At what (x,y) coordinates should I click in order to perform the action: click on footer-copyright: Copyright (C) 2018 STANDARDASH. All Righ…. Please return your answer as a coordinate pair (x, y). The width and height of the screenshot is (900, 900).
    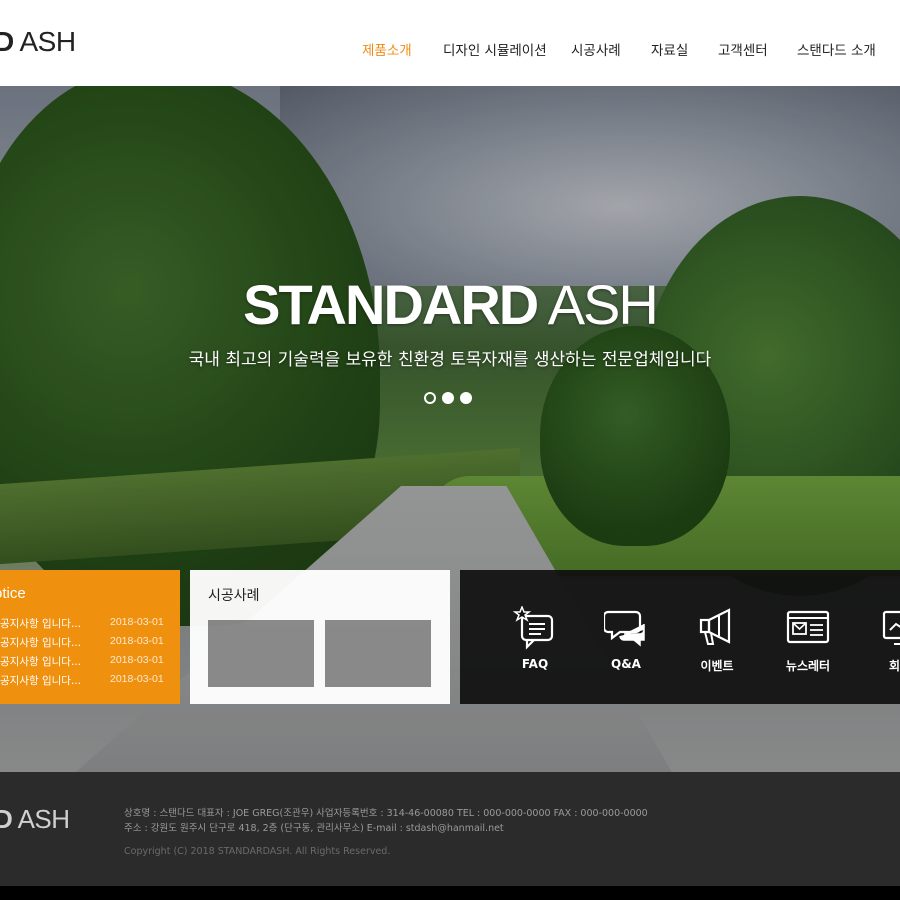
    Looking at the image, I should click on (257, 851).